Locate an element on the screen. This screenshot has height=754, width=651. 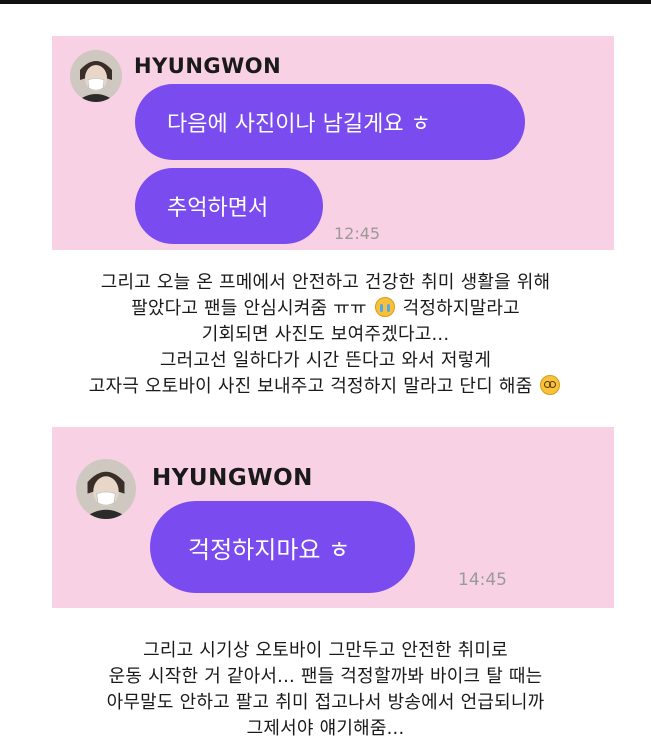
top-edge-bar is located at coordinates (325, 2).